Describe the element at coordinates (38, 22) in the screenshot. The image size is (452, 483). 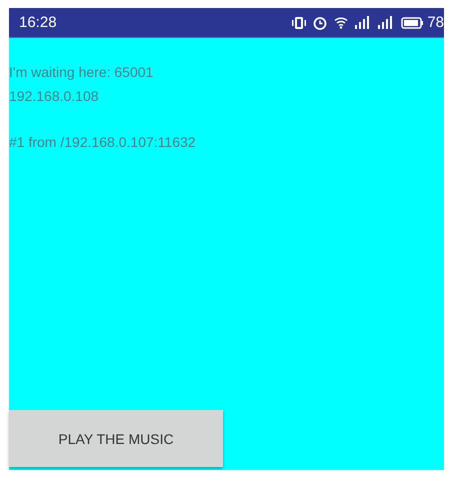
I see `status-time: 16:28` at that location.